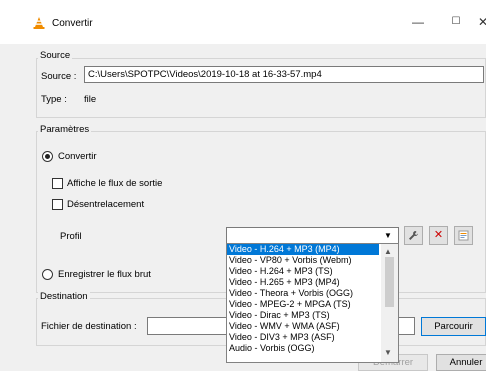  Describe the element at coordinates (77, 156) in the screenshot. I see `convert-label: Convertir` at that location.